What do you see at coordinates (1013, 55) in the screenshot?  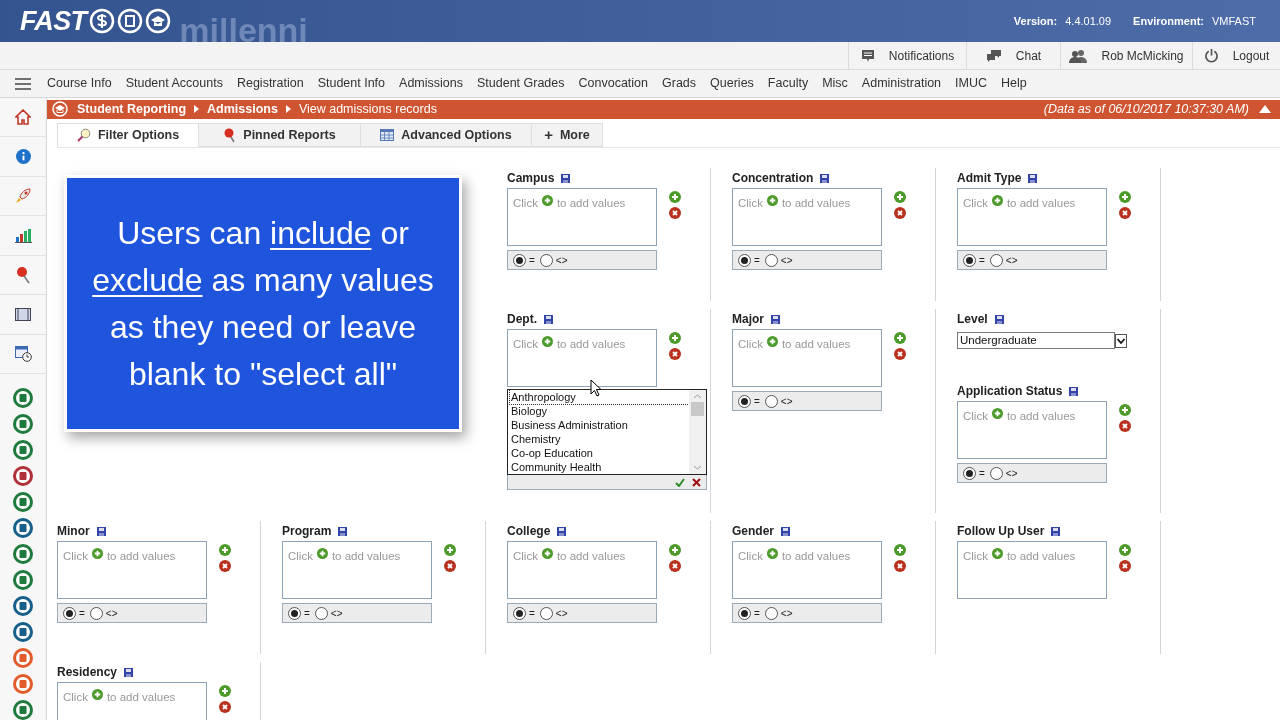 I see `chat-button: Chat` at bounding box center [1013, 55].